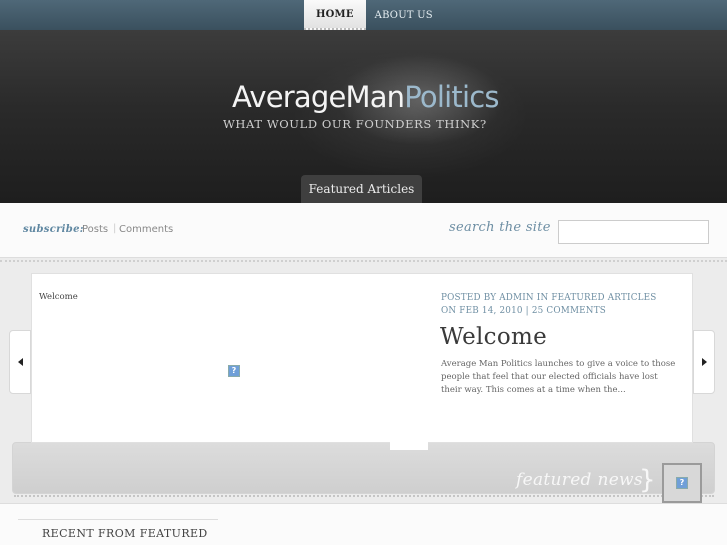 The height and width of the screenshot is (545, 727). What do you see at coordinates (335, 15) in the screenshot?
I see `nav-item-home: HOME` at bounding box center [335, 15].